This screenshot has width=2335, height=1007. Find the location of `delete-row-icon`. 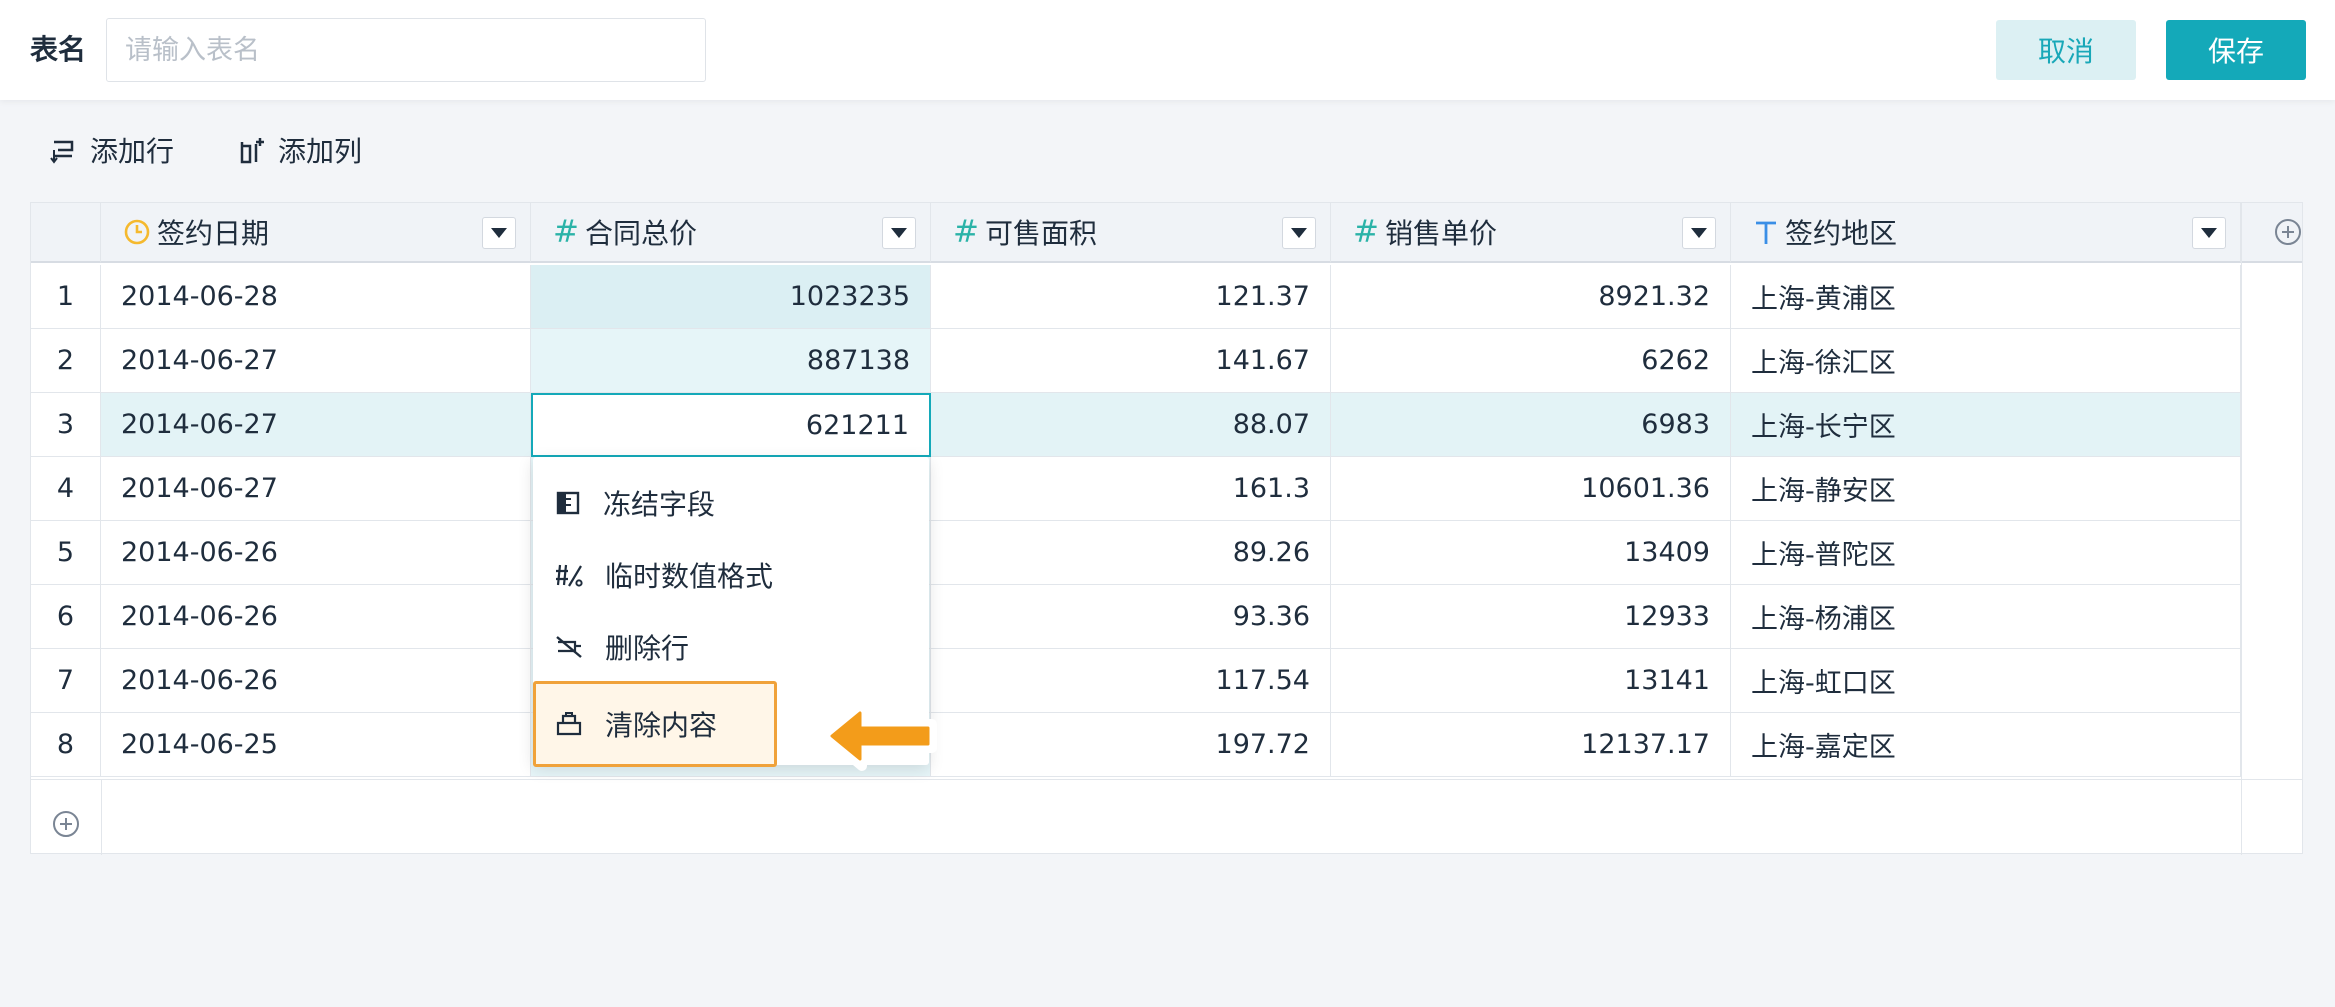

delete-row-icon is located at coordinates (569, 647).